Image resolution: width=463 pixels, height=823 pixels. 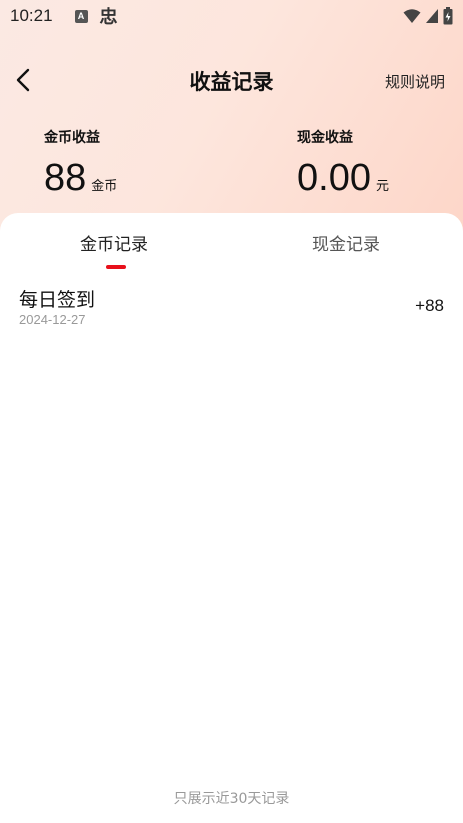 What do you see at coordinates (231, 16) in the screenshot?
I see `status-bar: 10:21 A 忠` at bounding box center [231, 16].